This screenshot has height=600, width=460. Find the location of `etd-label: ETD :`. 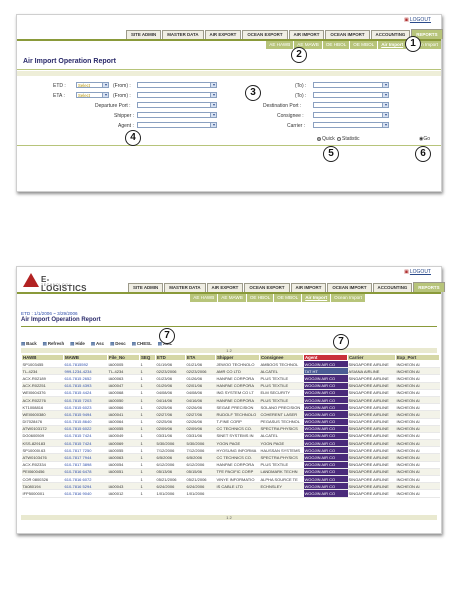

etd-label: ETD : is located at coordinates (59, 86).